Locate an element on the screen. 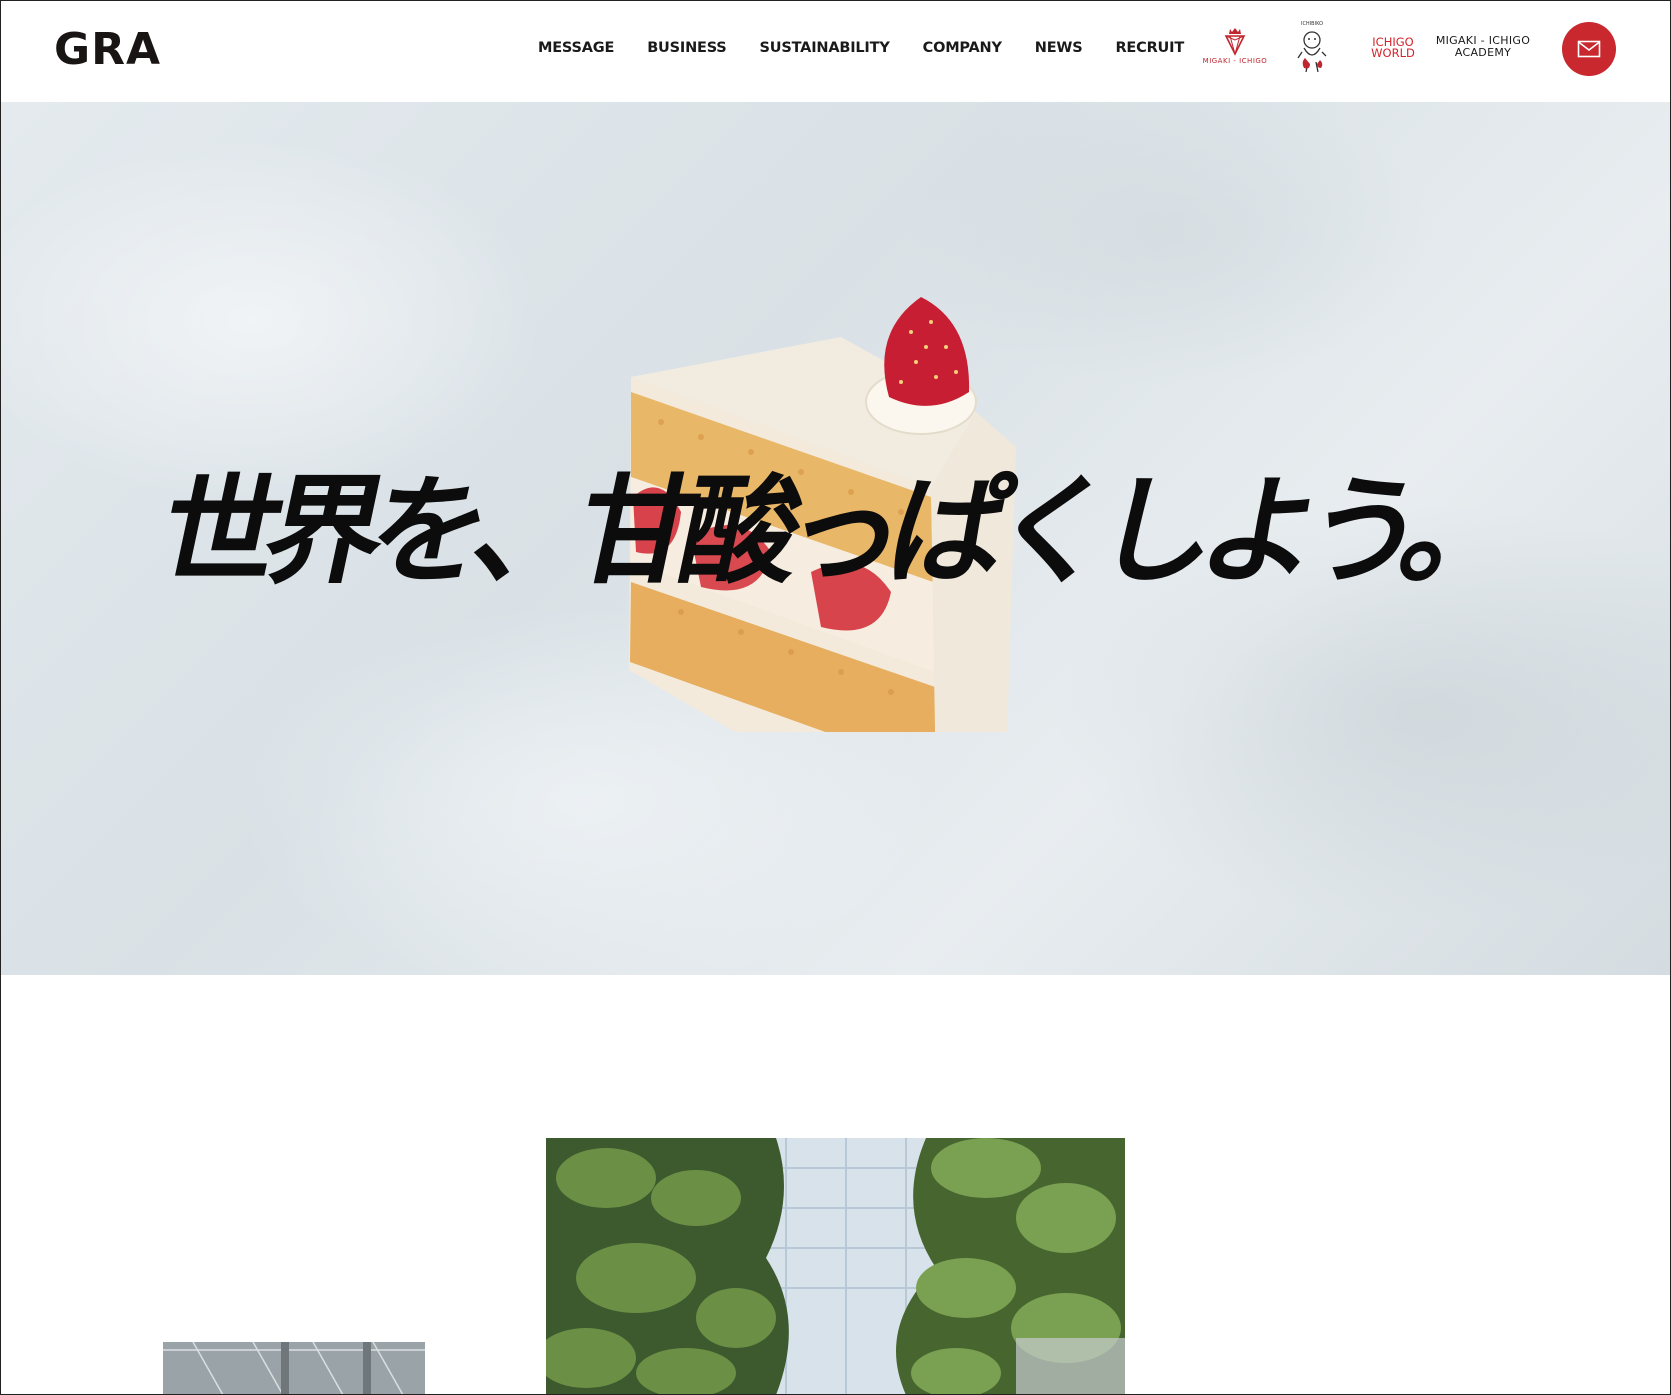 The width and height of the screenshot is (1671, 1395). mail-icon is located at coordinates (1589, 49).